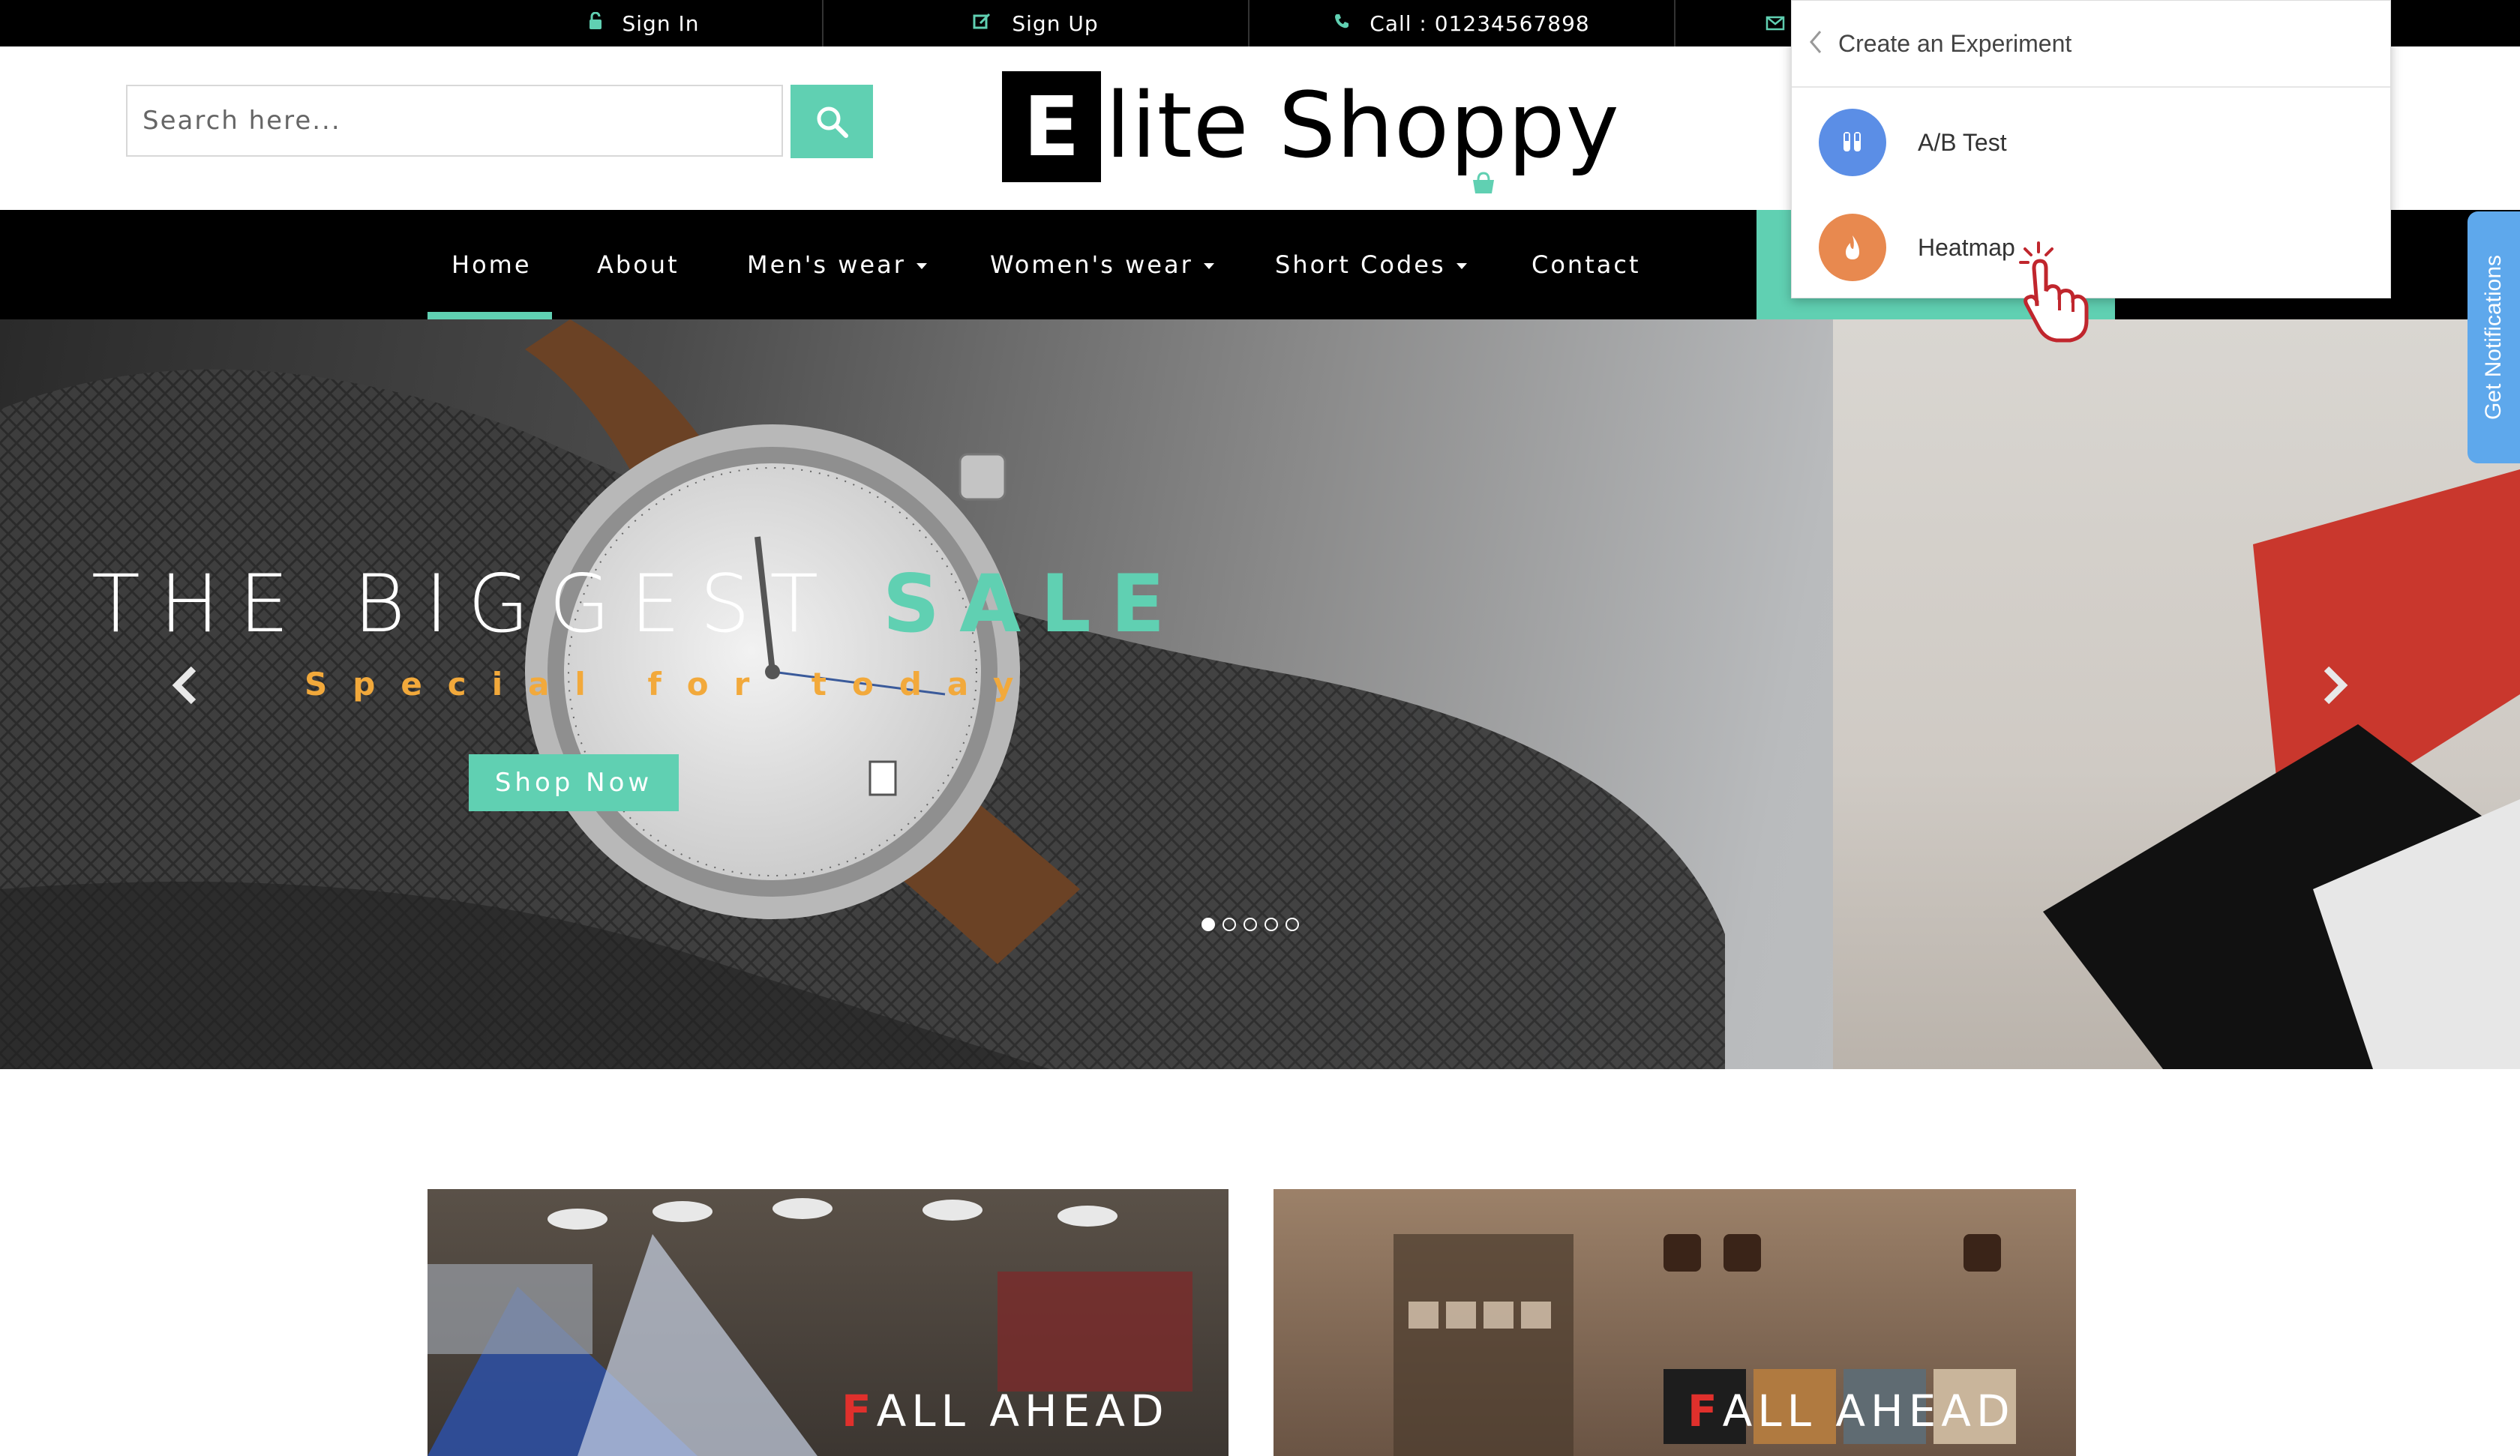 The width and height of the screenshot is (2520, 1456). I want to click on nav-home: Home, so click(492, 264).